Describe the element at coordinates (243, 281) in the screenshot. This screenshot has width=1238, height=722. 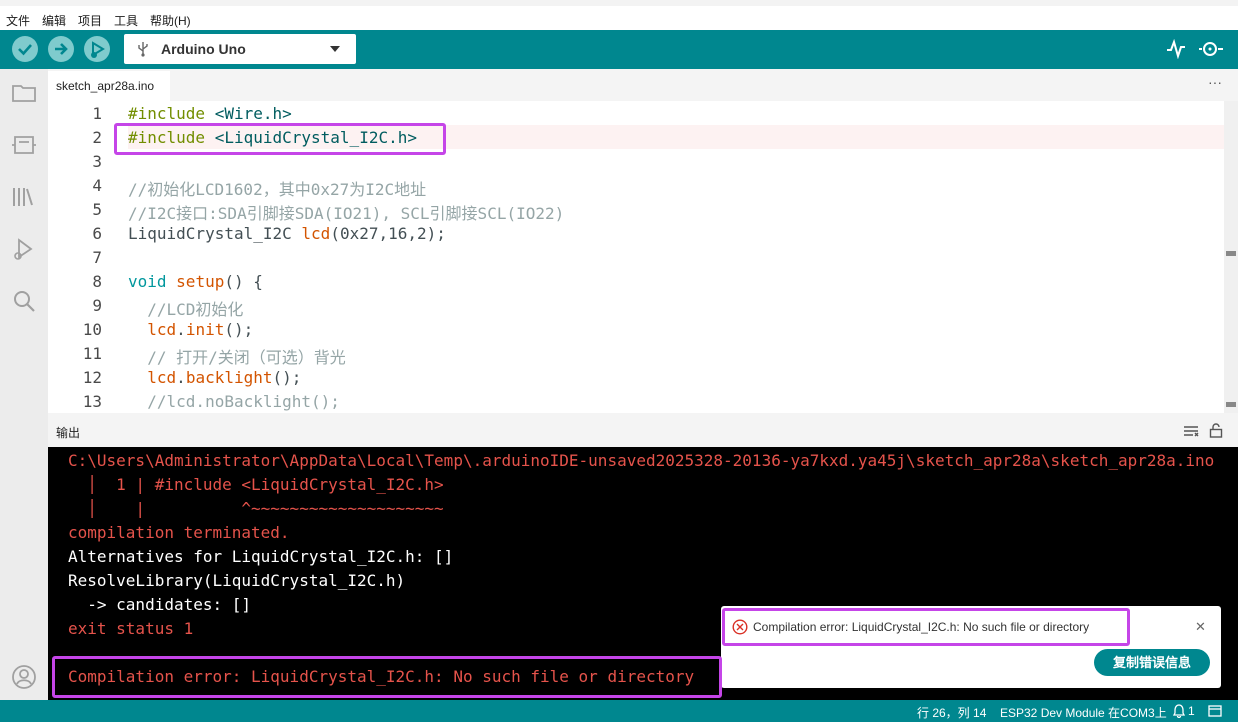
I see `punctuation: () {` at that location.